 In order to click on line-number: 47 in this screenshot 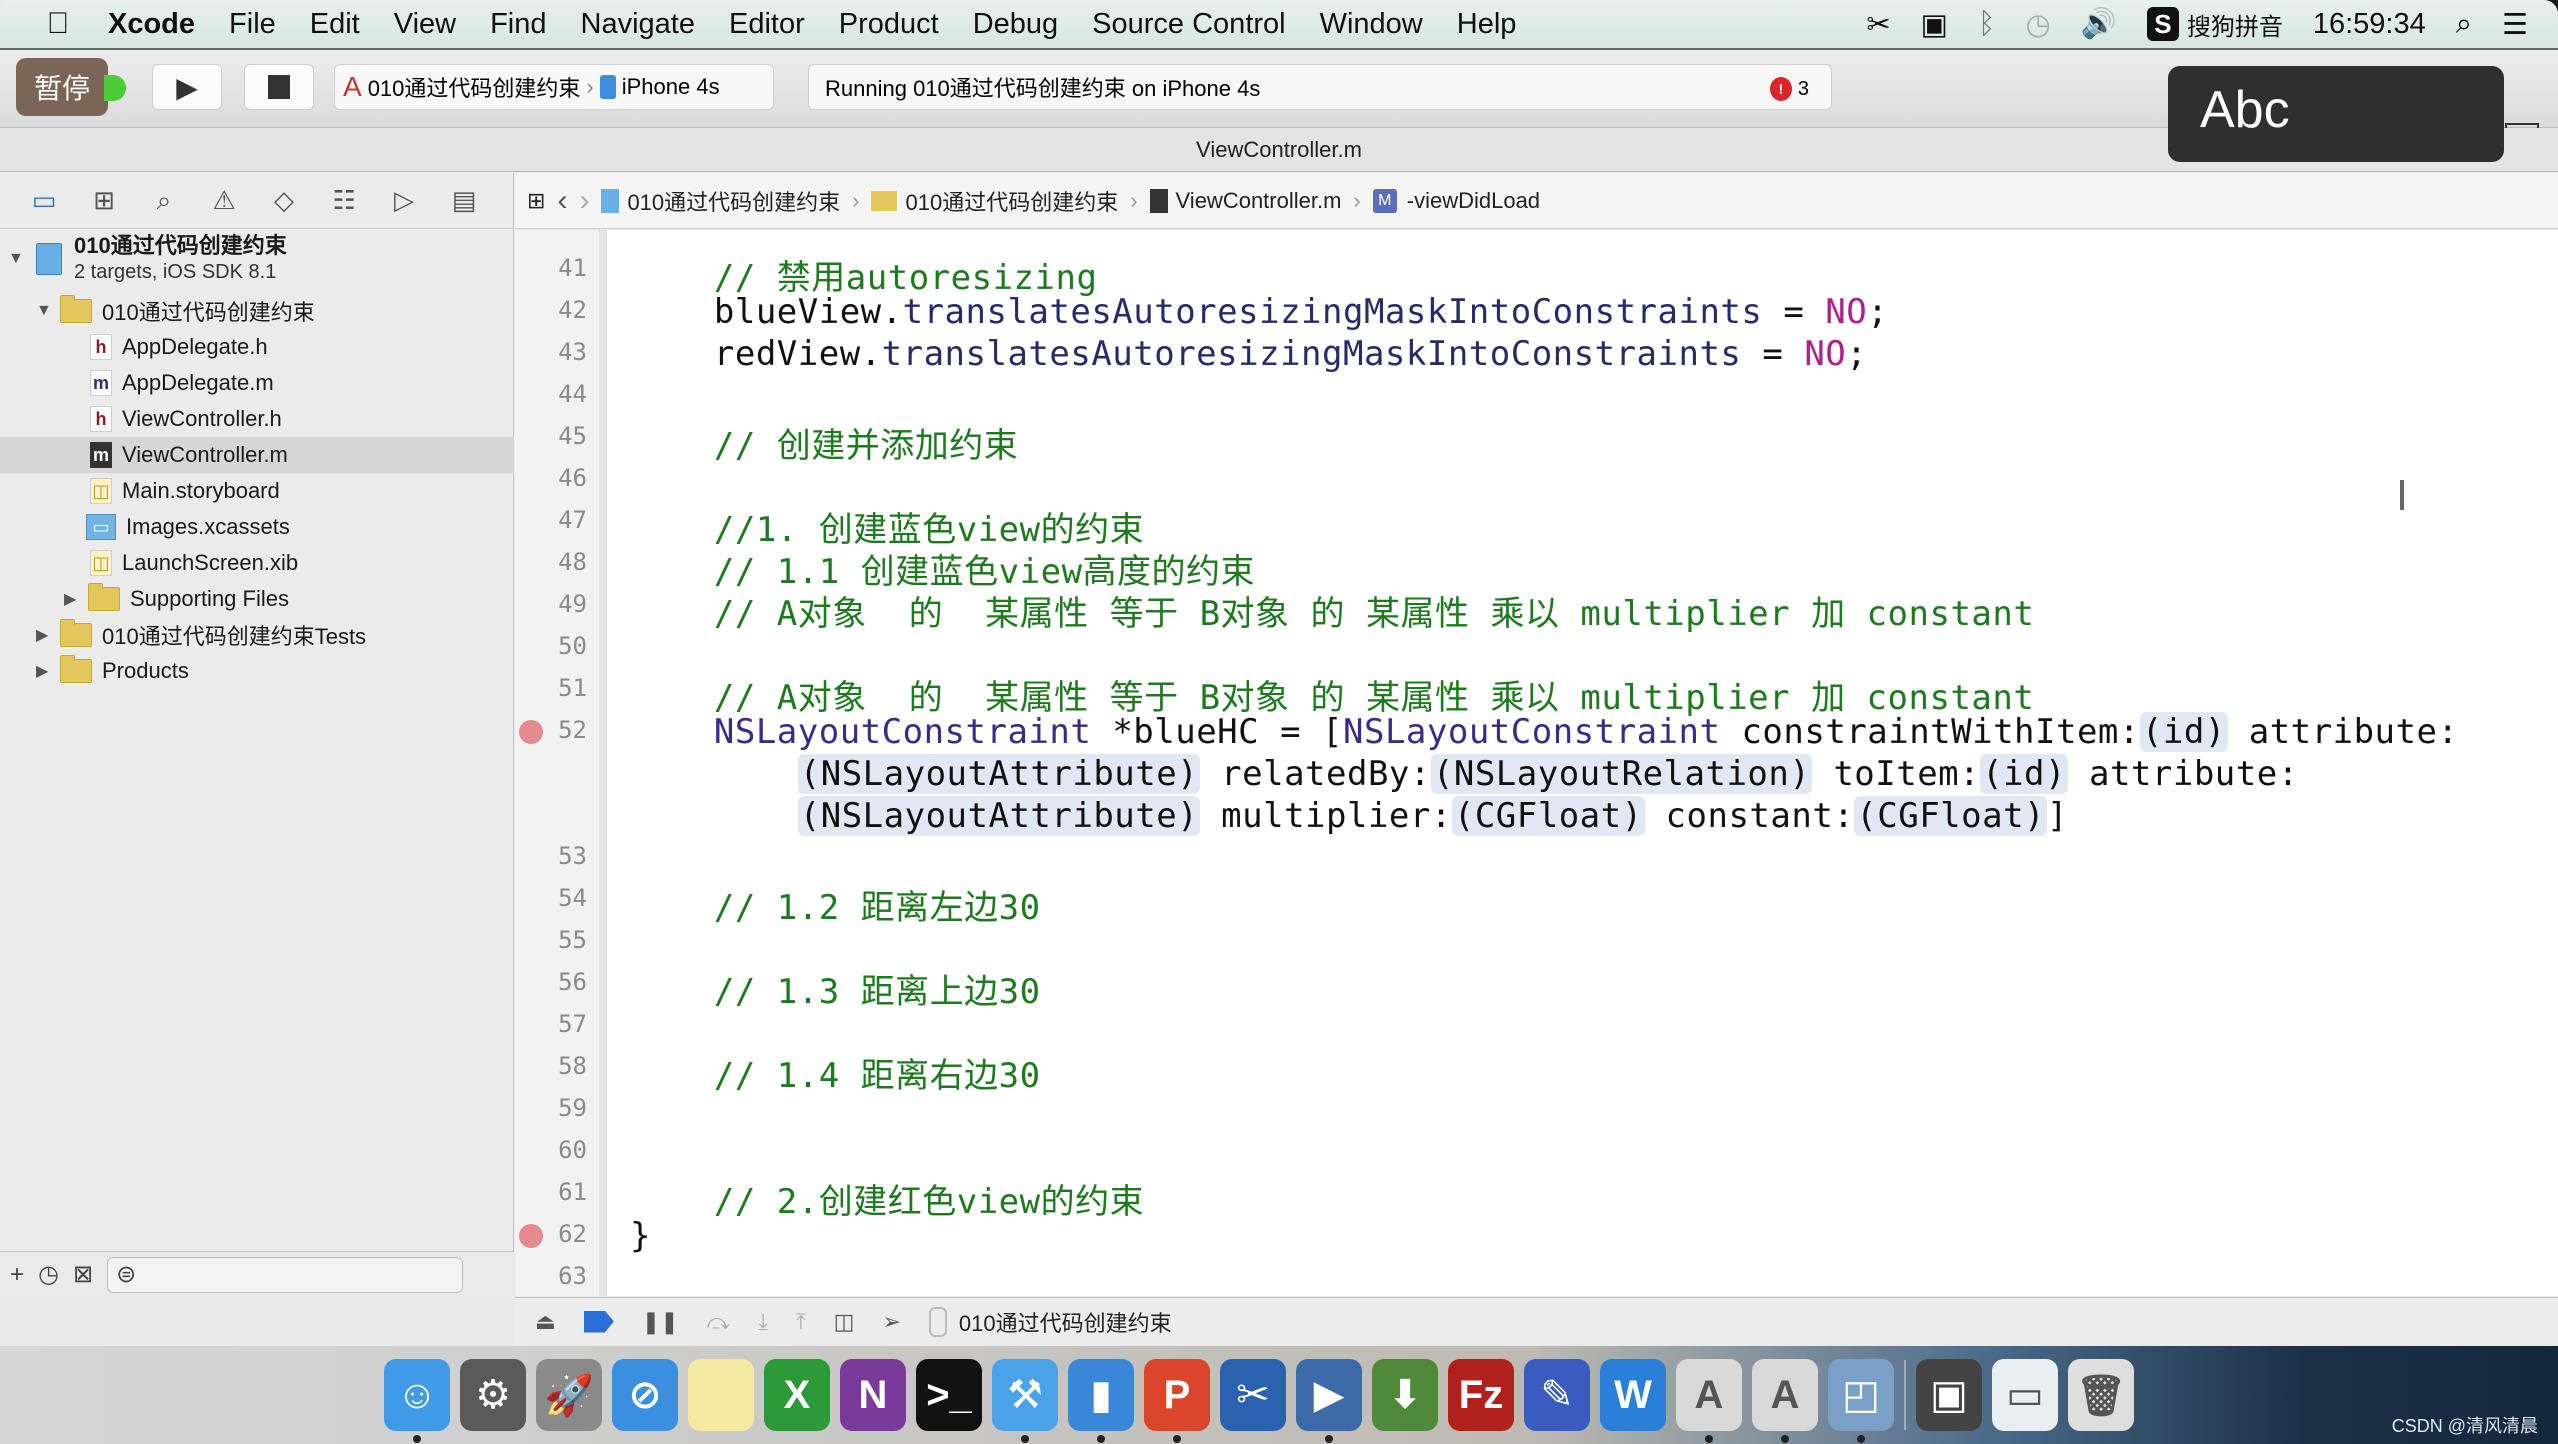, I will do `click(551, 520)`.